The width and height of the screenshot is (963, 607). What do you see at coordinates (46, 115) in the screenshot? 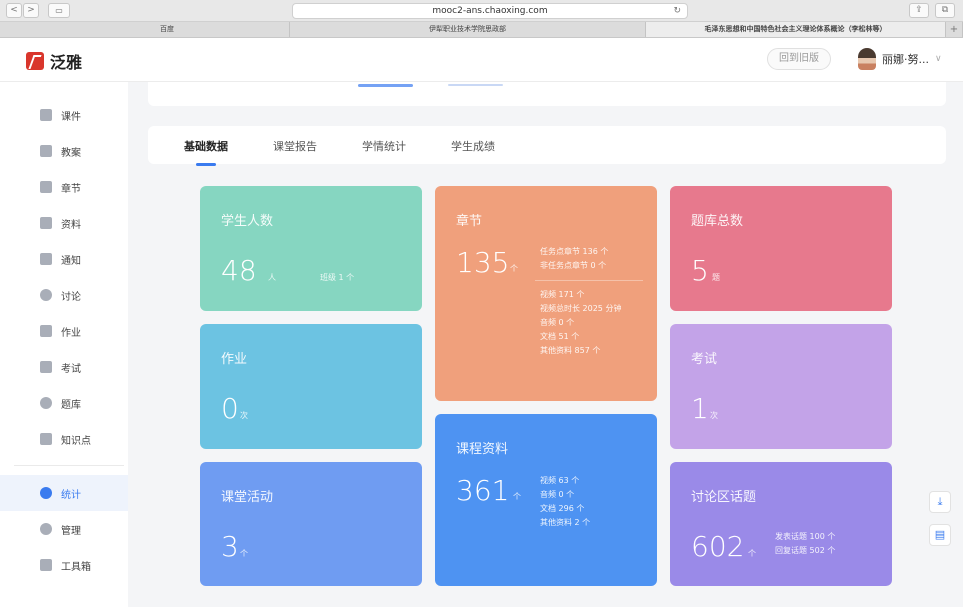
I see `courseware-icon` at bounding box center [46, 115].